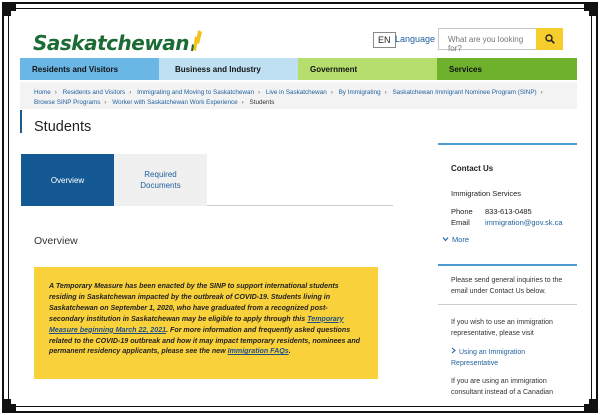 The width and height of the screenshot is (600, 415). I want to click on breadcrumb-link: Immigrating and Moving to Saskatchewan, so click(195, 92).